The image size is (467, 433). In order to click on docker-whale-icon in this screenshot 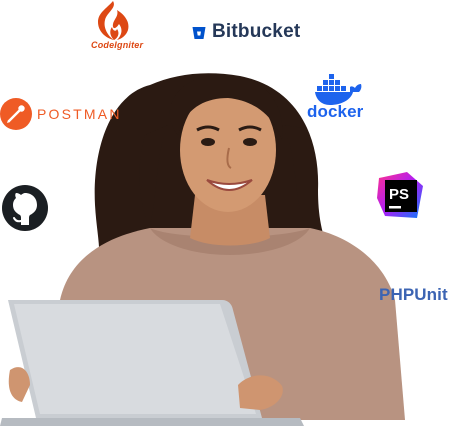, I will do `click(338, 89)`.